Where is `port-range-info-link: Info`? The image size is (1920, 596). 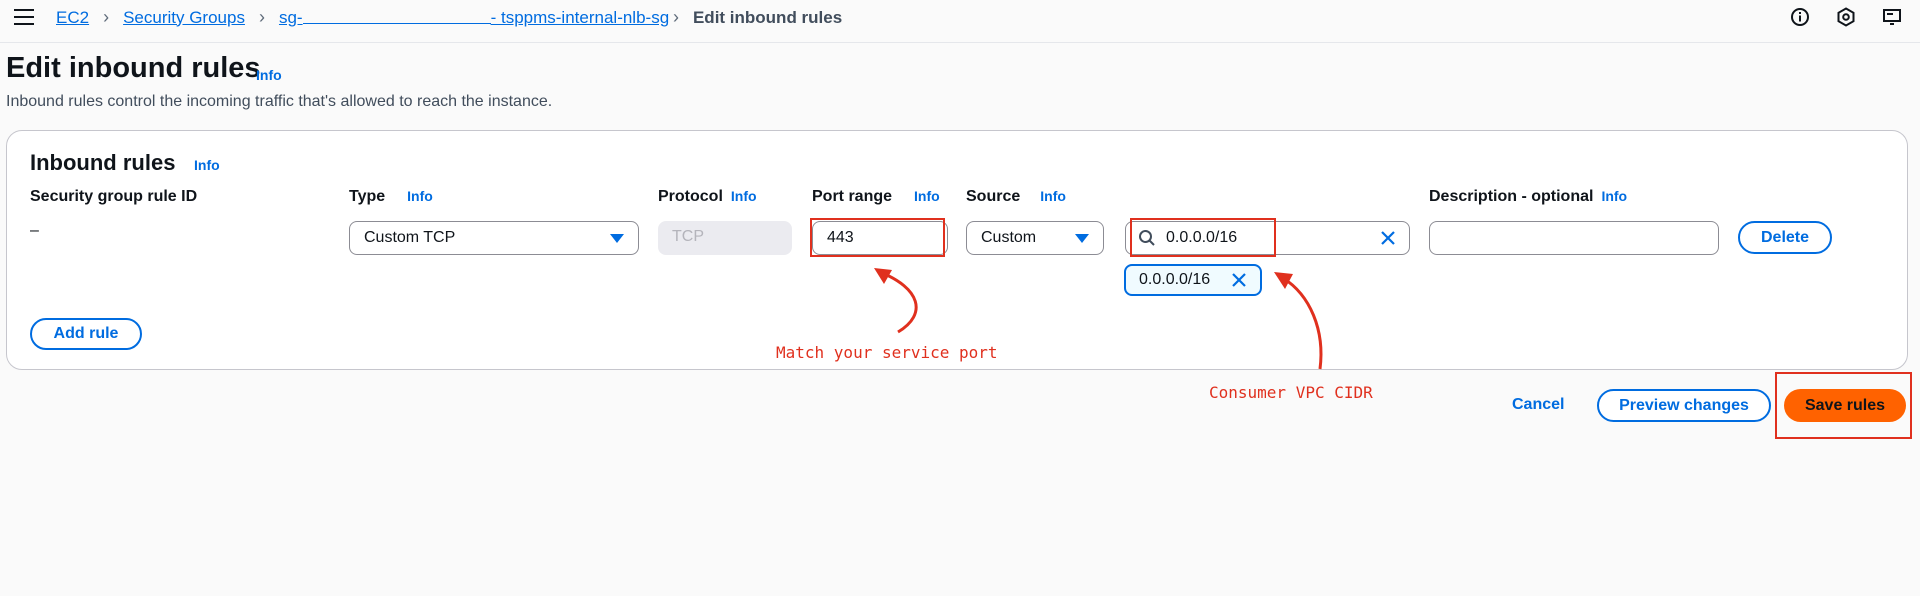
port-range-info-link: Info is located at coordinates (927, 196).